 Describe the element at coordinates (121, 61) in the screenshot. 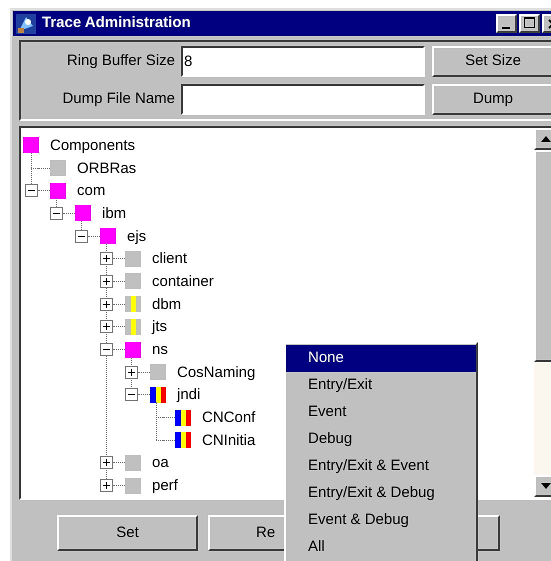

I see `field-label: Ring Buffer Size` at that location.